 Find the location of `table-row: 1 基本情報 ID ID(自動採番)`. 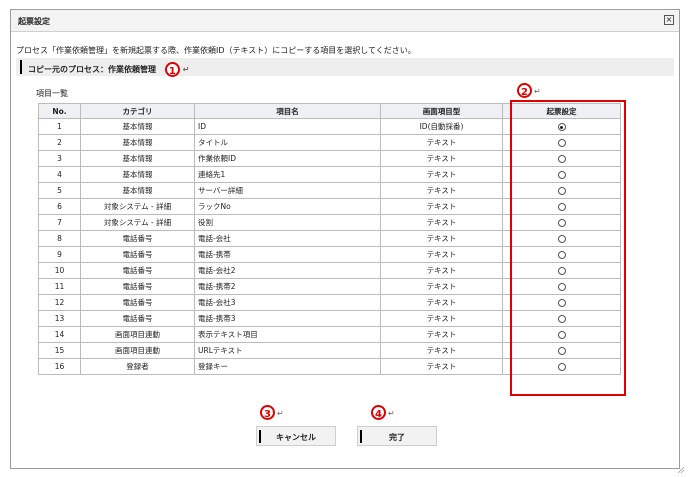

table-row: 1 基本情報 ID ID(自動採番) is located at coordinates (329, 126).